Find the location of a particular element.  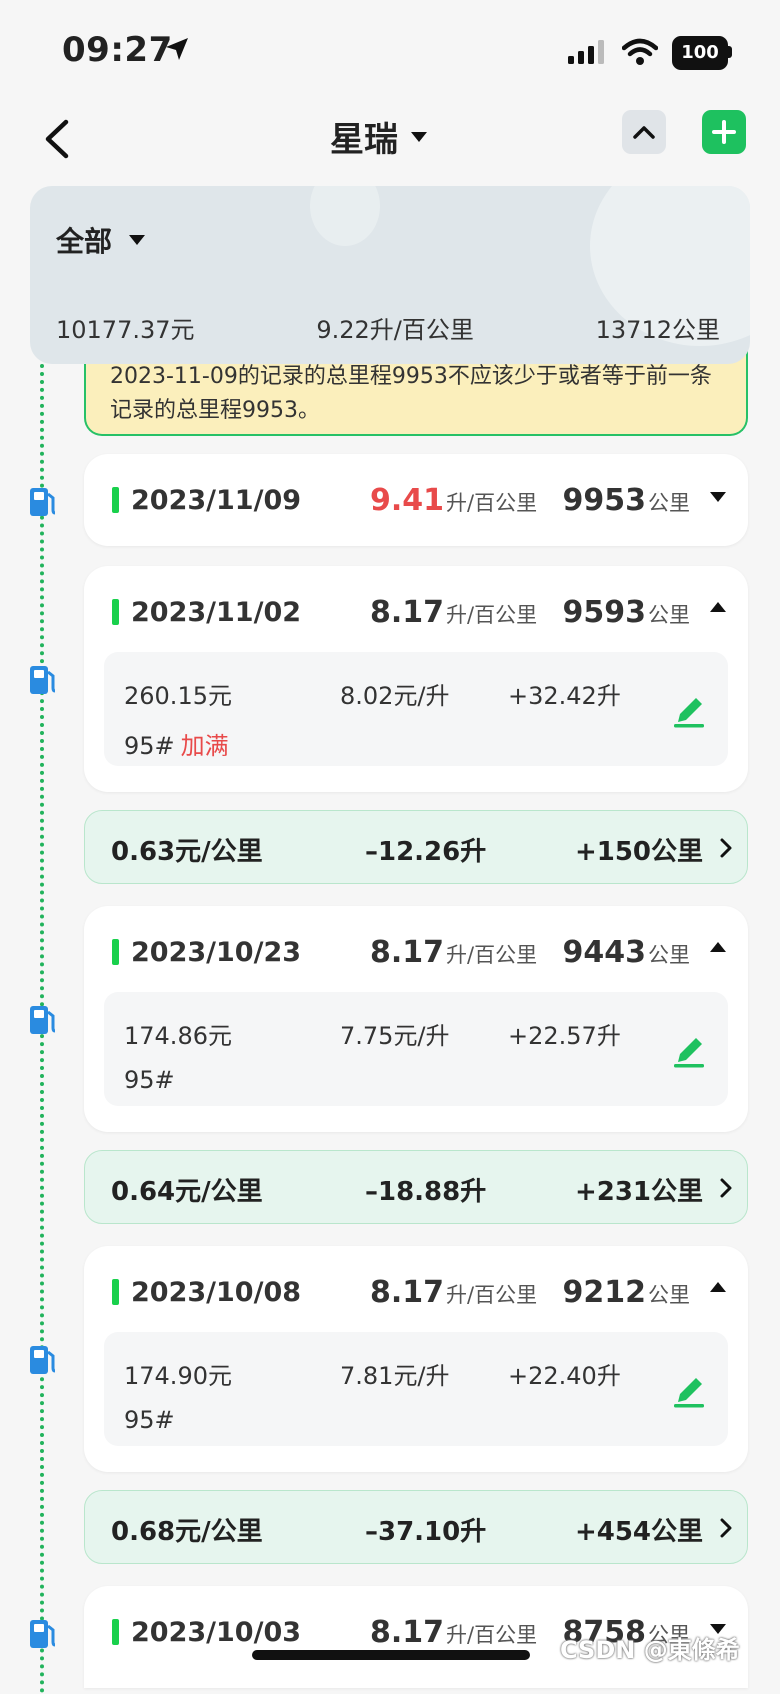

interval-row: 0.68元/公里 –37.10升 +454公里 is located at coordinates (416, 1527).